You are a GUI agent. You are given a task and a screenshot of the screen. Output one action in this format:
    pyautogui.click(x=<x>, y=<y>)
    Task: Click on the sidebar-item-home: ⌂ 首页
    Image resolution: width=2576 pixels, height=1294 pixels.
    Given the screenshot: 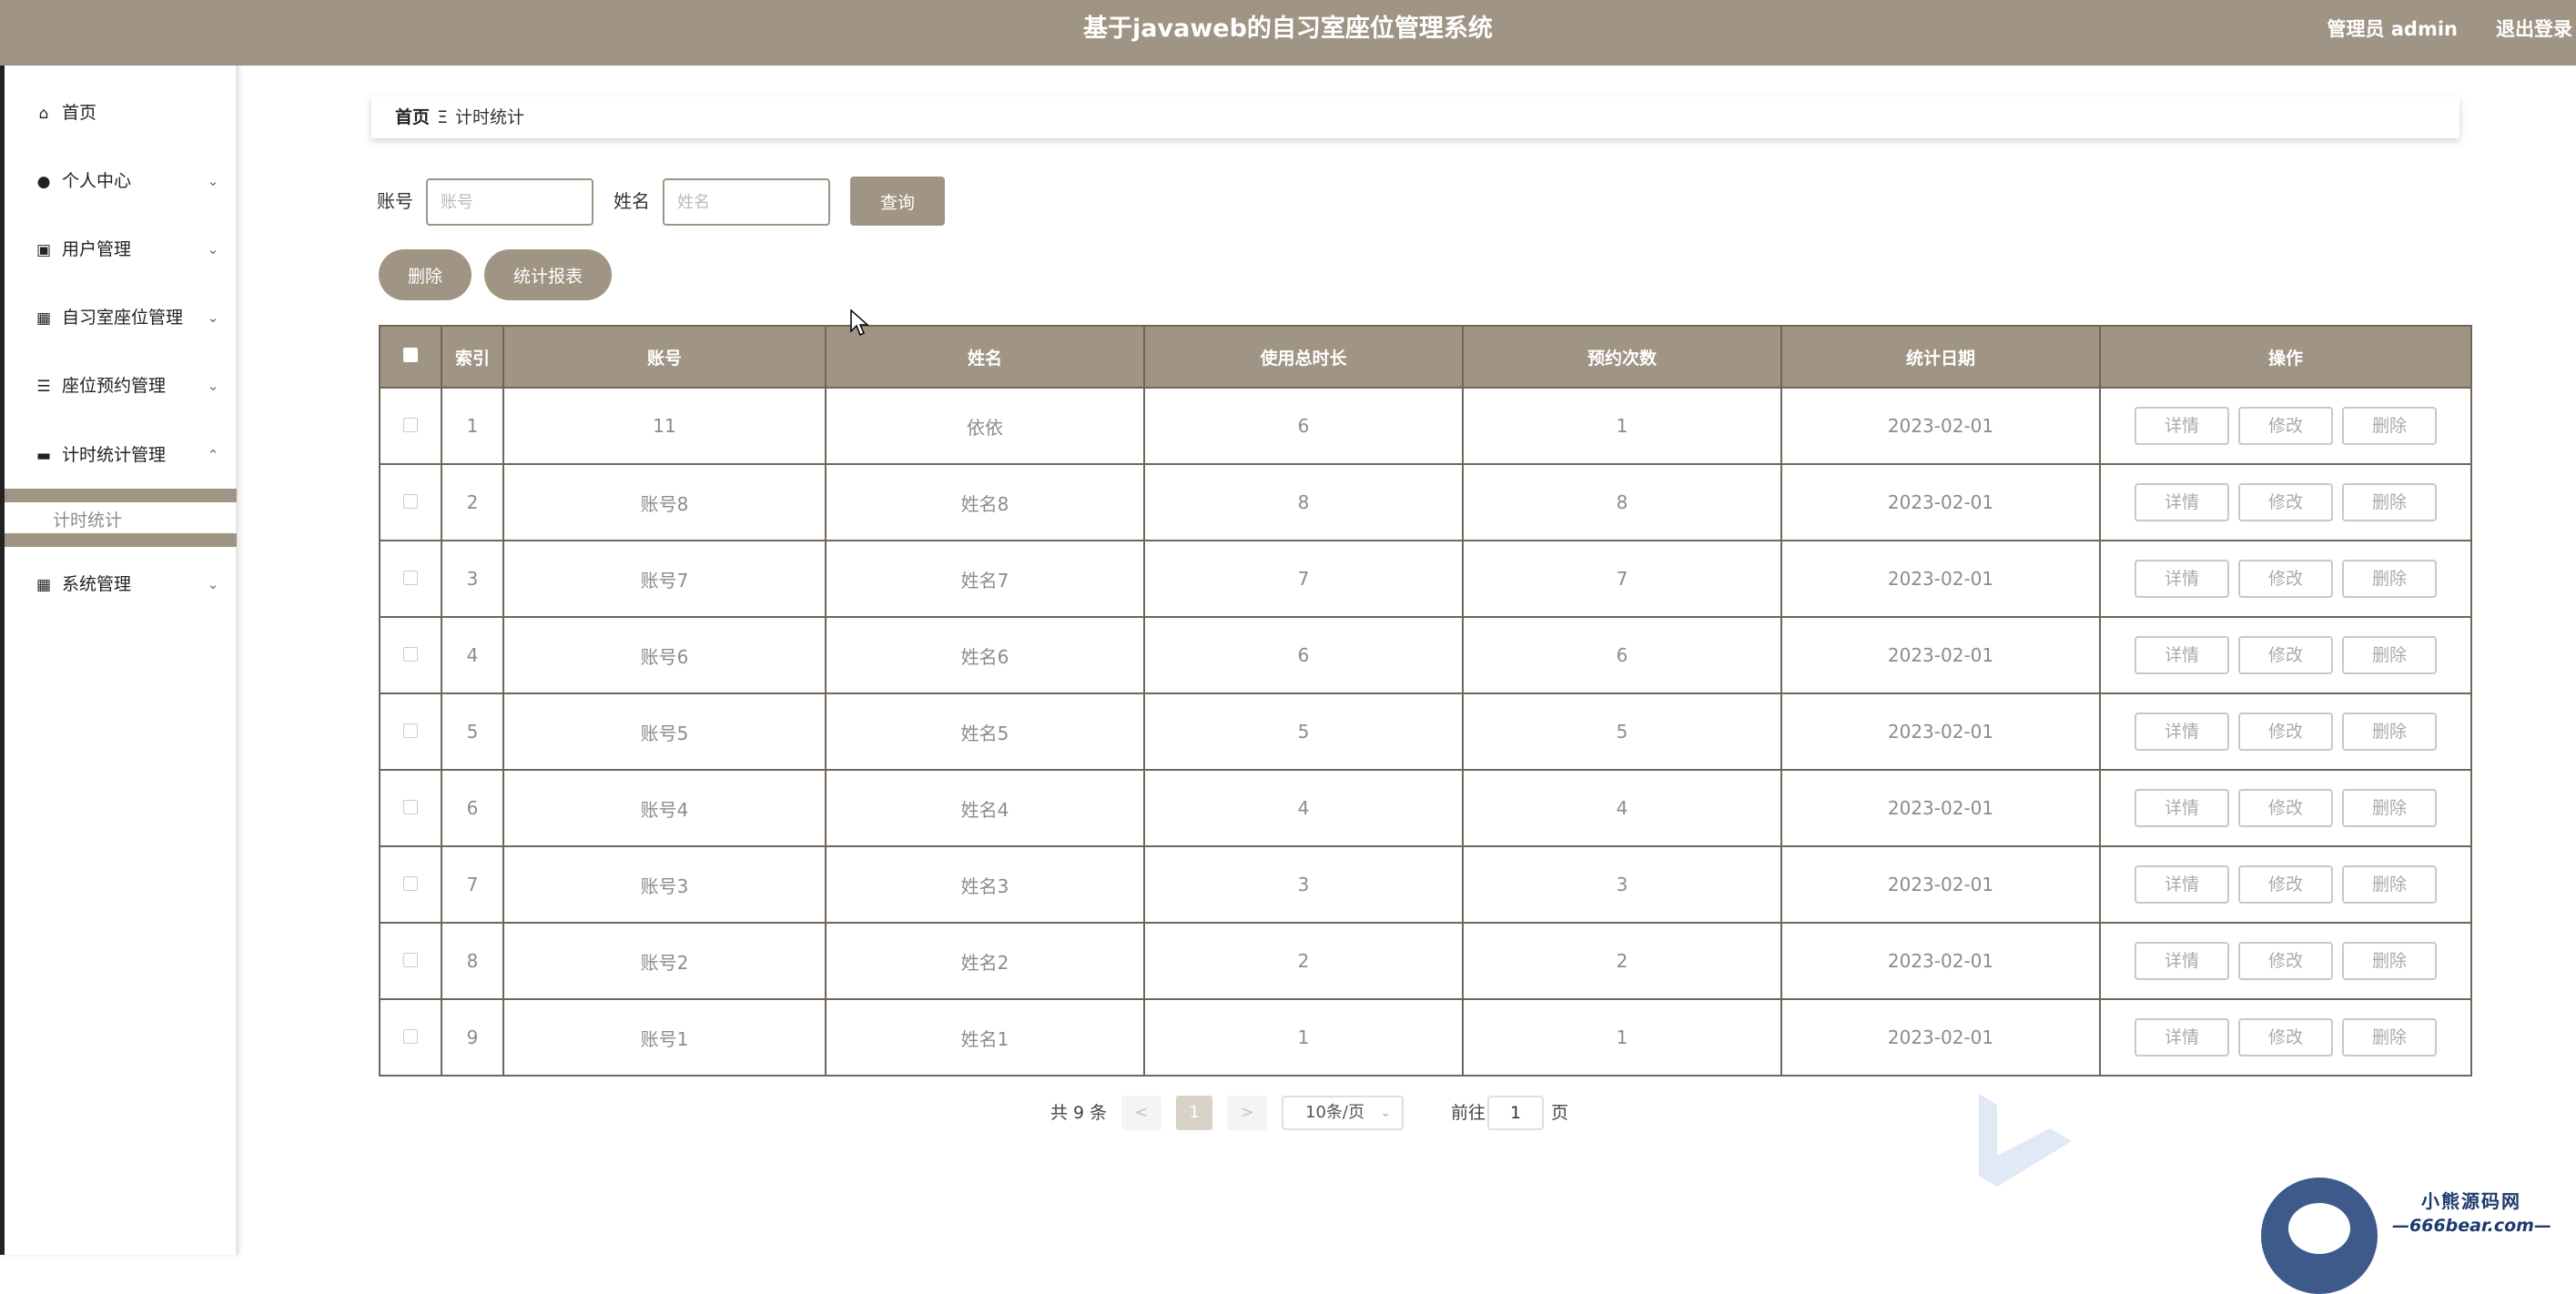 What is the action you would take?
    pyautogui.click(x=65, y=113)
    